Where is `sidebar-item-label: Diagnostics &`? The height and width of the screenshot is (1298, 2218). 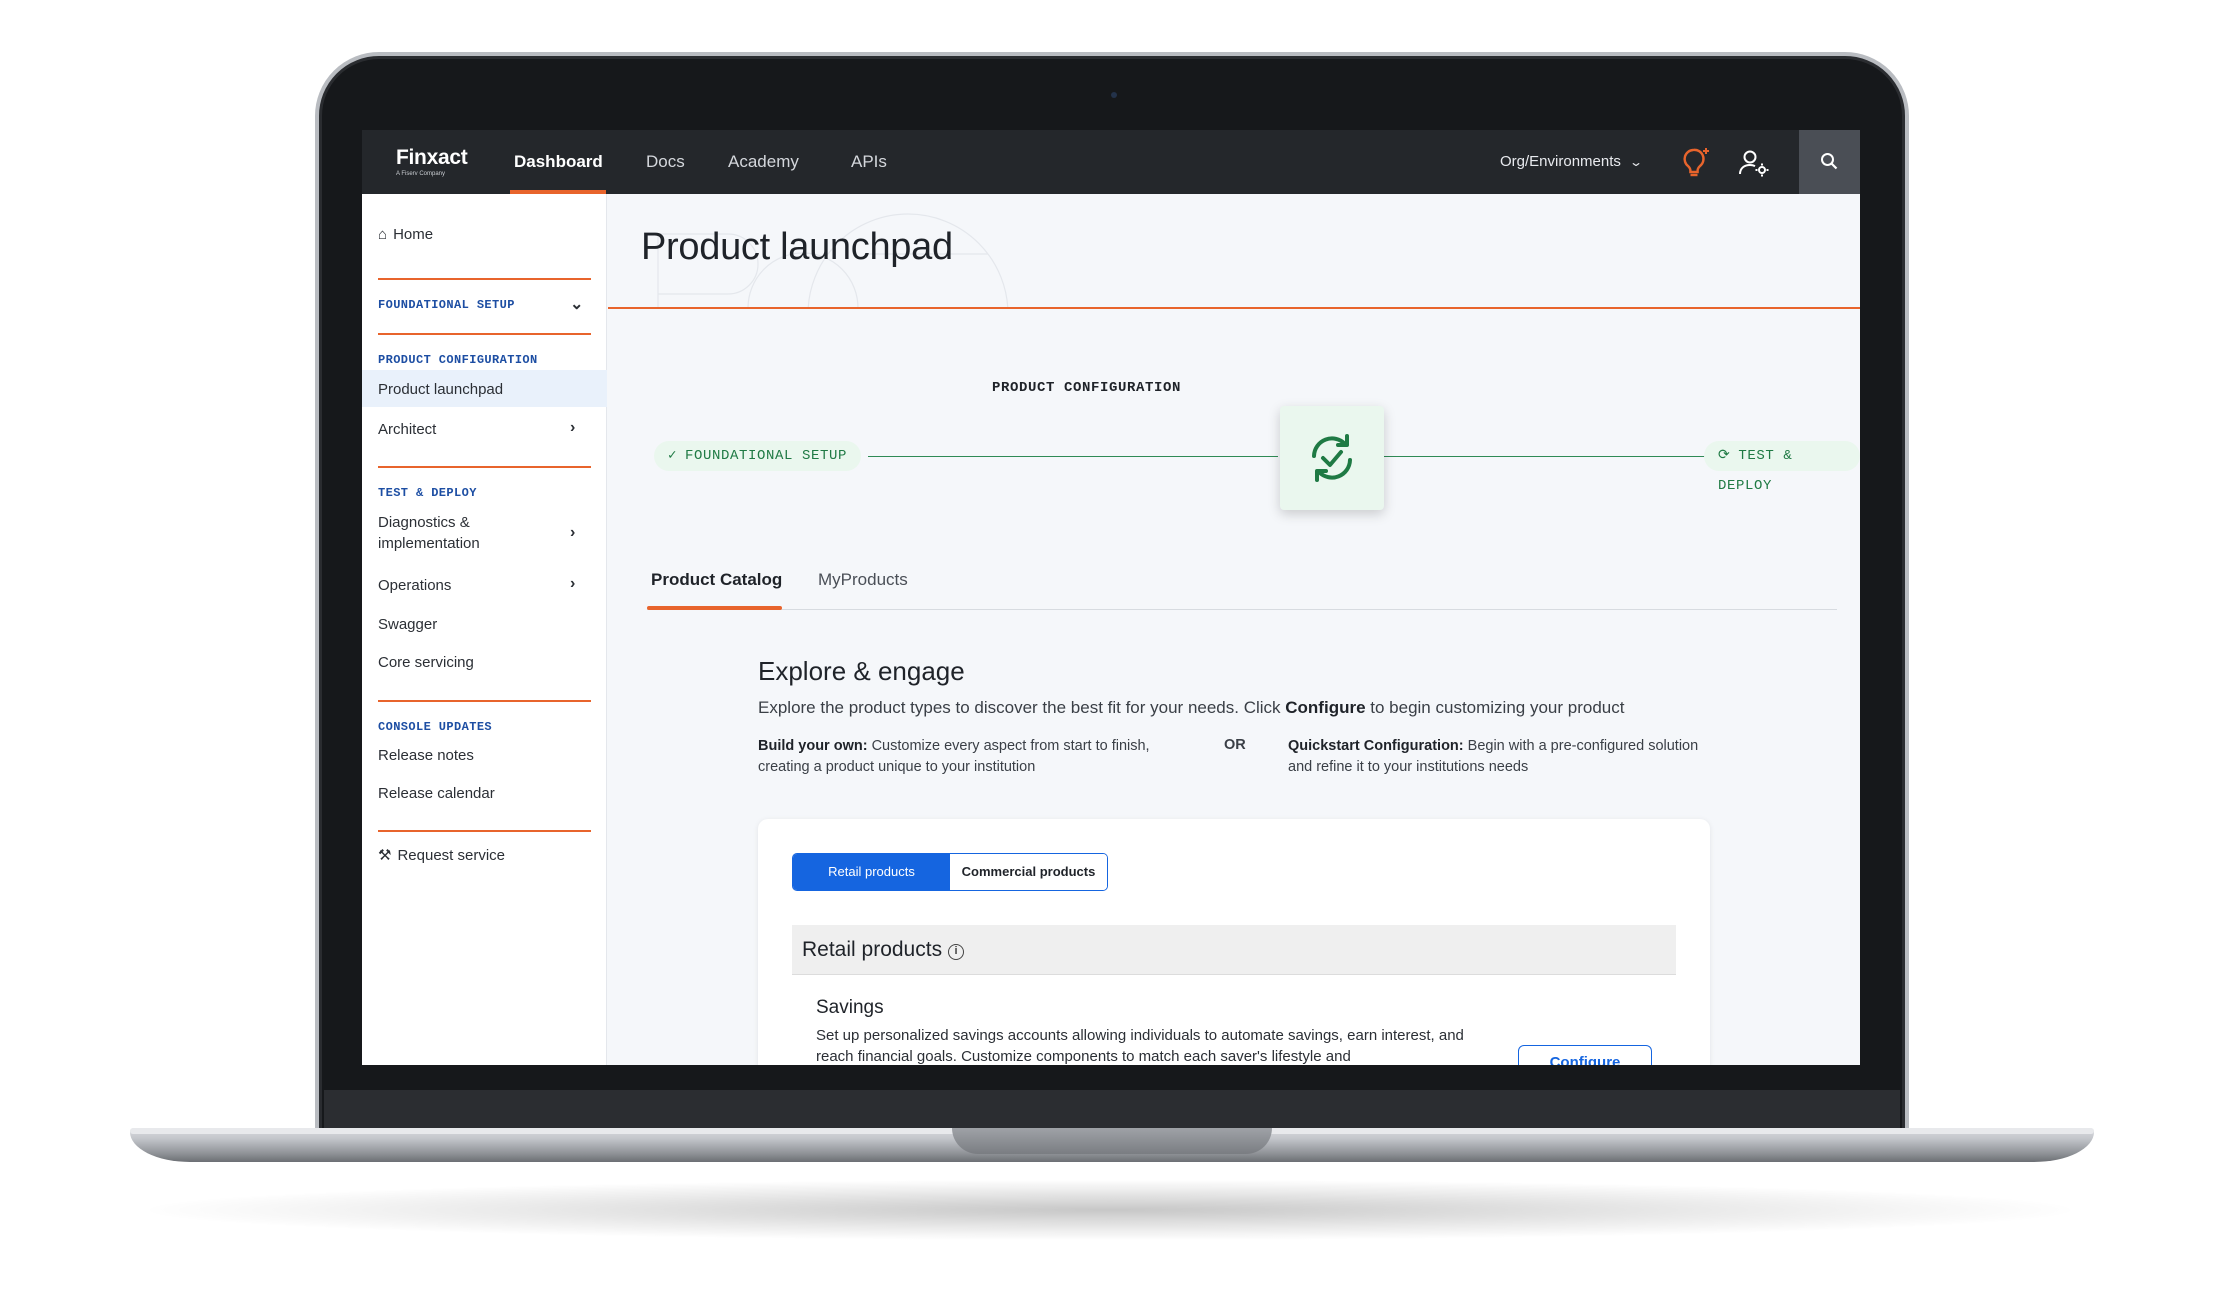
sidebar-item-label: Diagnostics & is located at coordinates (424, 522).